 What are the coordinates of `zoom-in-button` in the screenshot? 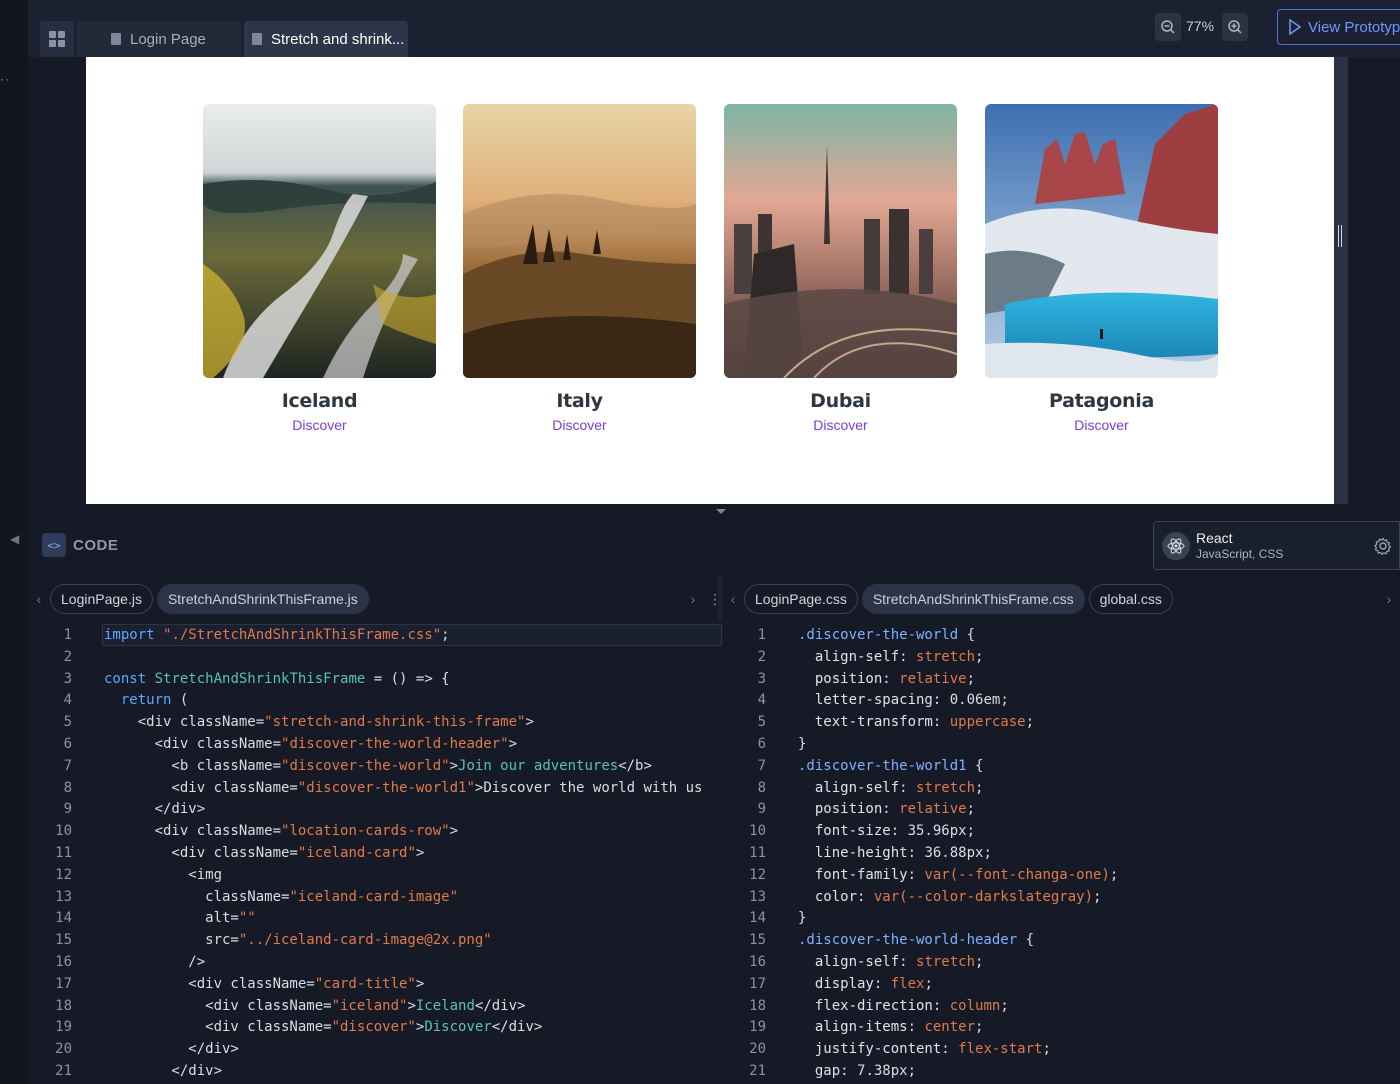 It's located at (1235, 27).